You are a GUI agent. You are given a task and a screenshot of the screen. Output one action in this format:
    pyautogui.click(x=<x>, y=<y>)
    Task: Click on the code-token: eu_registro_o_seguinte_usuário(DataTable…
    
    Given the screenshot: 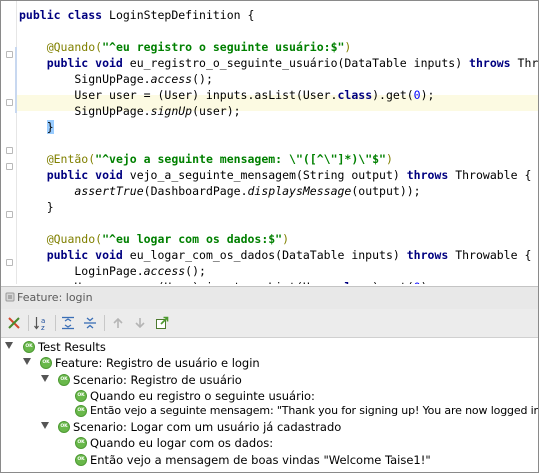 What is the action you would take?
    pyautogui.click(x=299, y=63)
    